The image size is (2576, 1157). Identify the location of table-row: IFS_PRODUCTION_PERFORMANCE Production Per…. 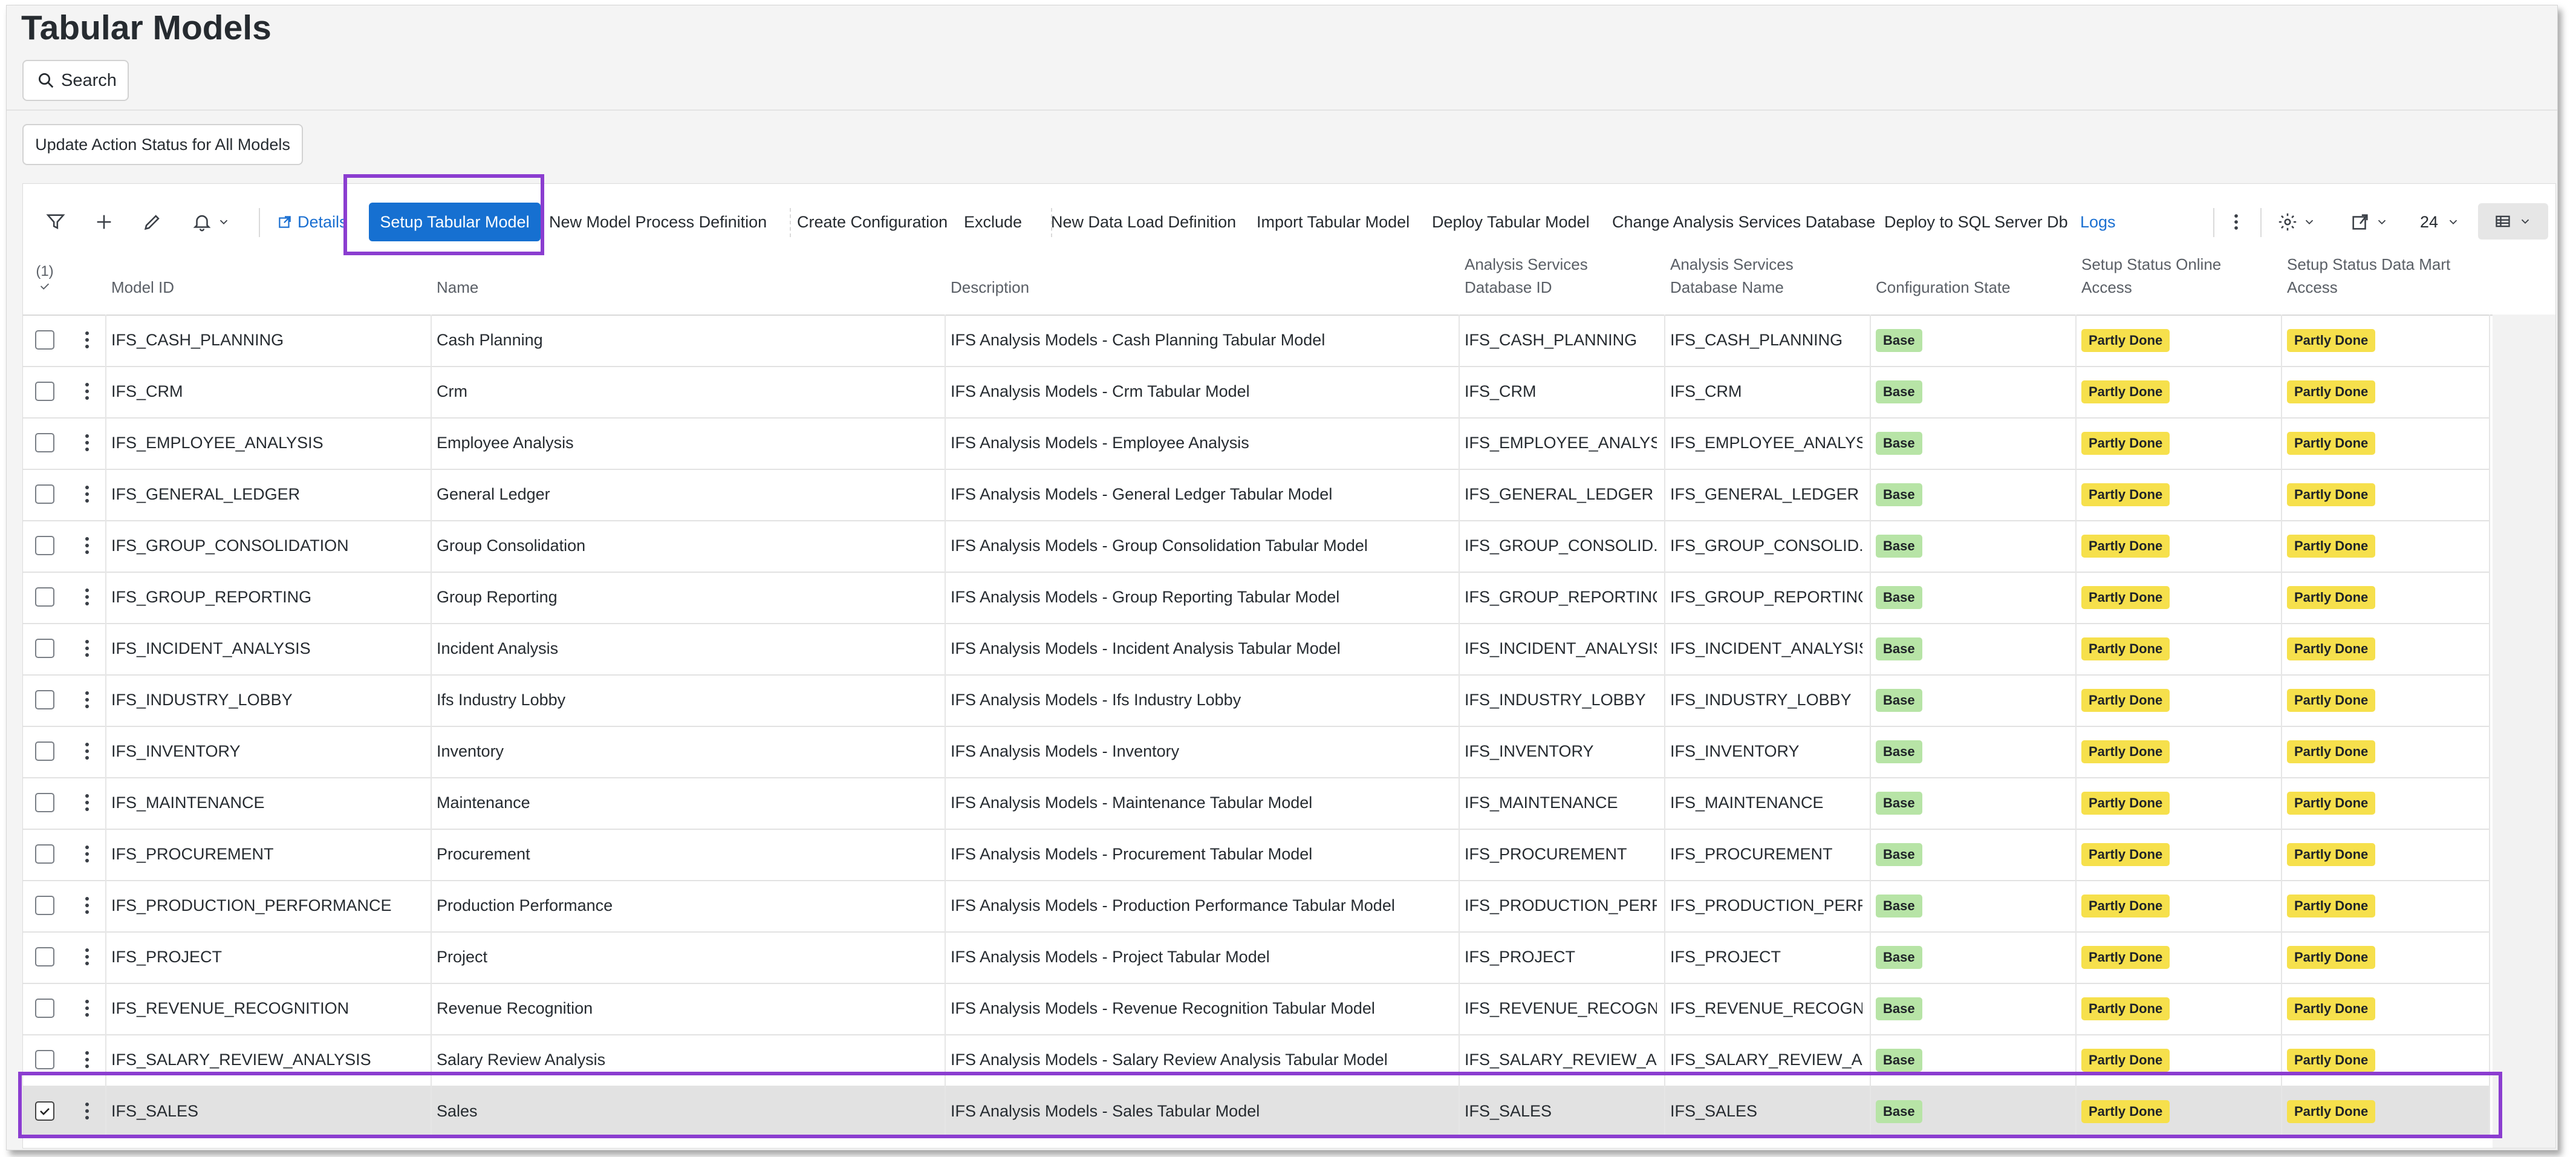
(1256, 906).